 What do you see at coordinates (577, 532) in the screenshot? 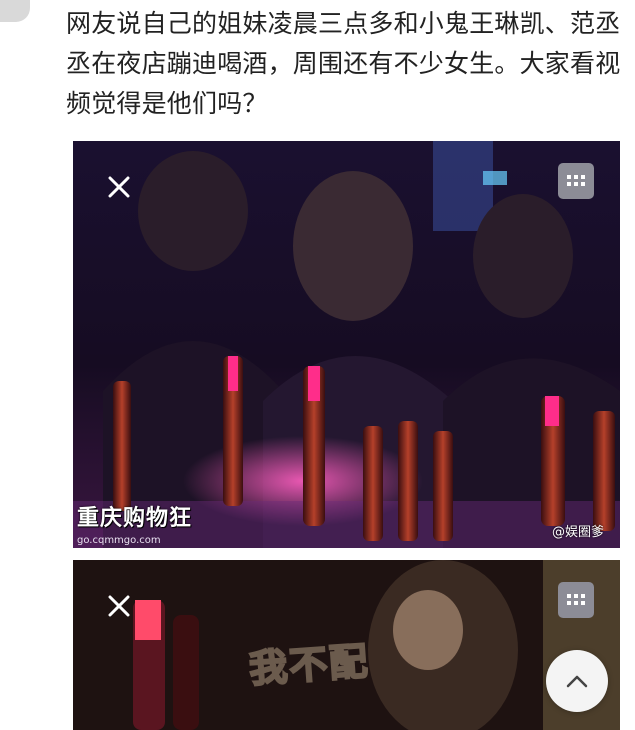
I see `watermark: @娱圈爹` at bounding box center [577, 532].